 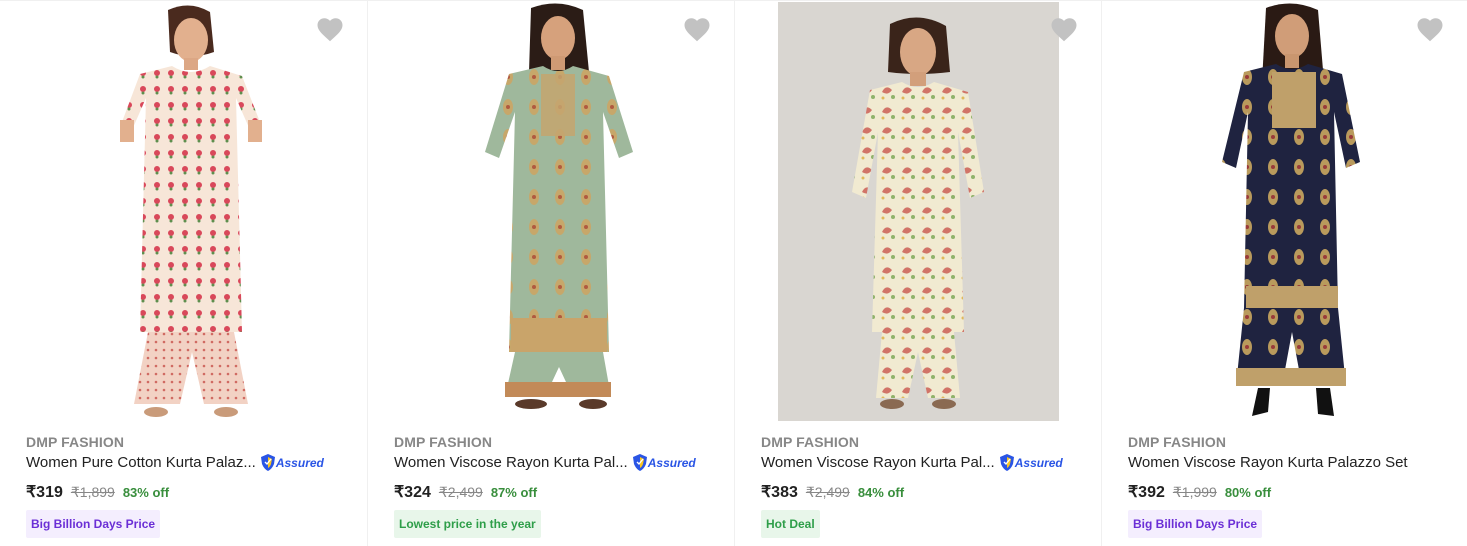 What do you see at coordinates (412, 492) in the screenshot?
I see `selling-price: ₹324` at bounding box center [412, 492].